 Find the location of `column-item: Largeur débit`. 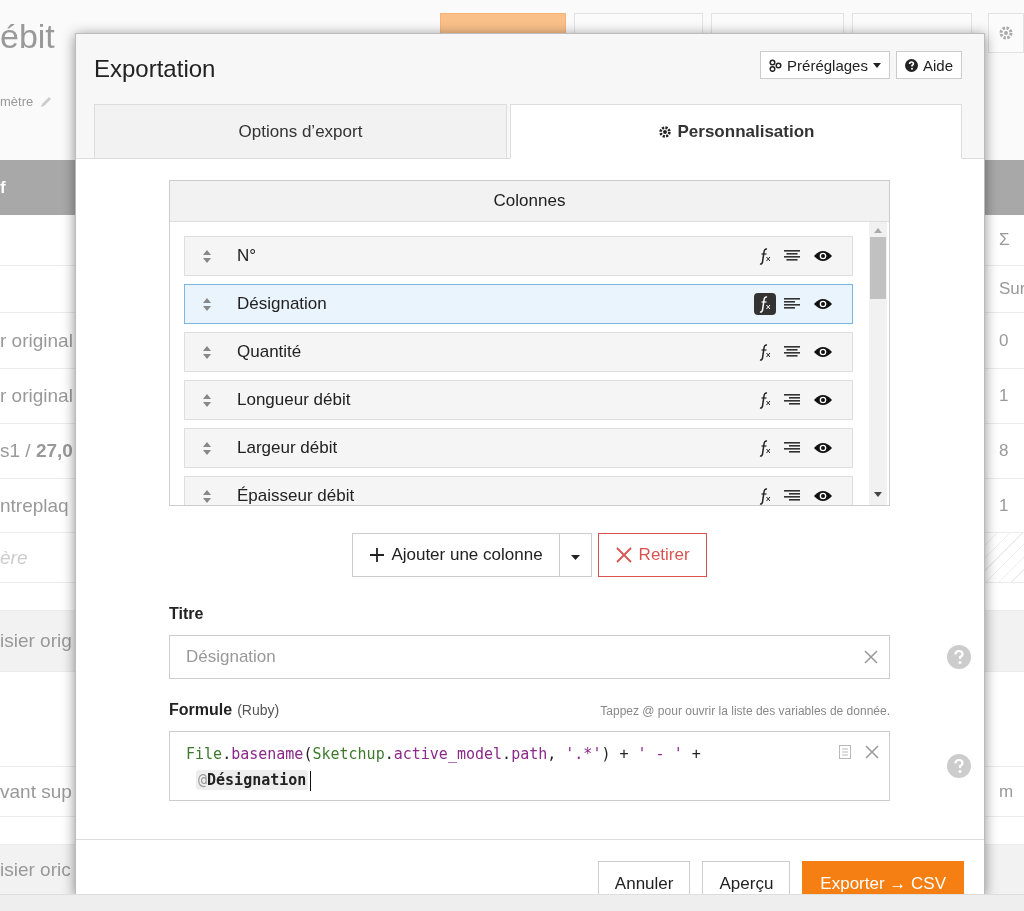

column-item: Largeur débit is located at coordinates (518, 448).